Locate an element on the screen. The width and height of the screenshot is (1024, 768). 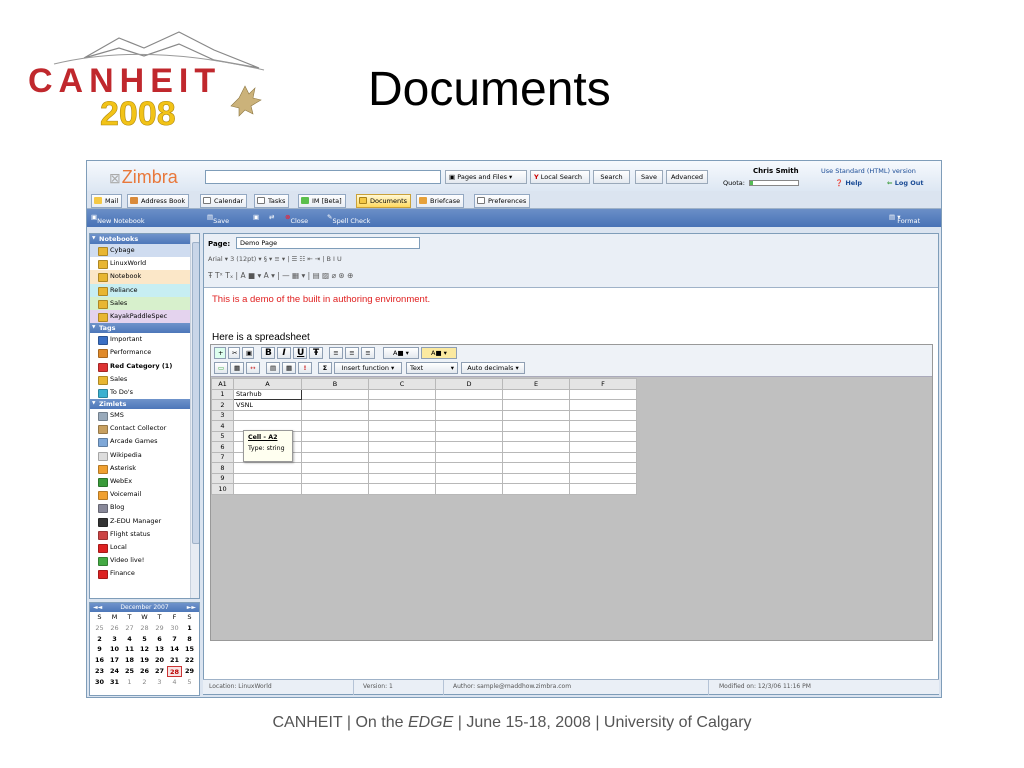
cell-a8 is located at coordinates (267, 468).